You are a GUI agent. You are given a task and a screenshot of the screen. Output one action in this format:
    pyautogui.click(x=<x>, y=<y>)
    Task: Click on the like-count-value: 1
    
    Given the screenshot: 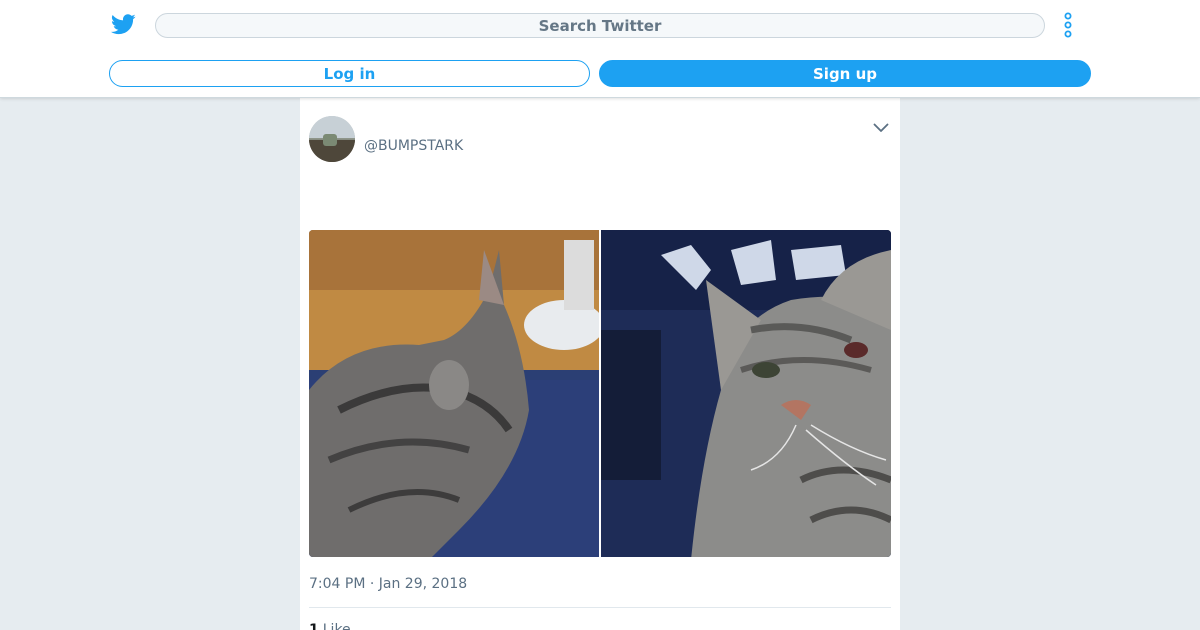 What is the action you would take?
    pyautogui.click(x=314, y=626)
    